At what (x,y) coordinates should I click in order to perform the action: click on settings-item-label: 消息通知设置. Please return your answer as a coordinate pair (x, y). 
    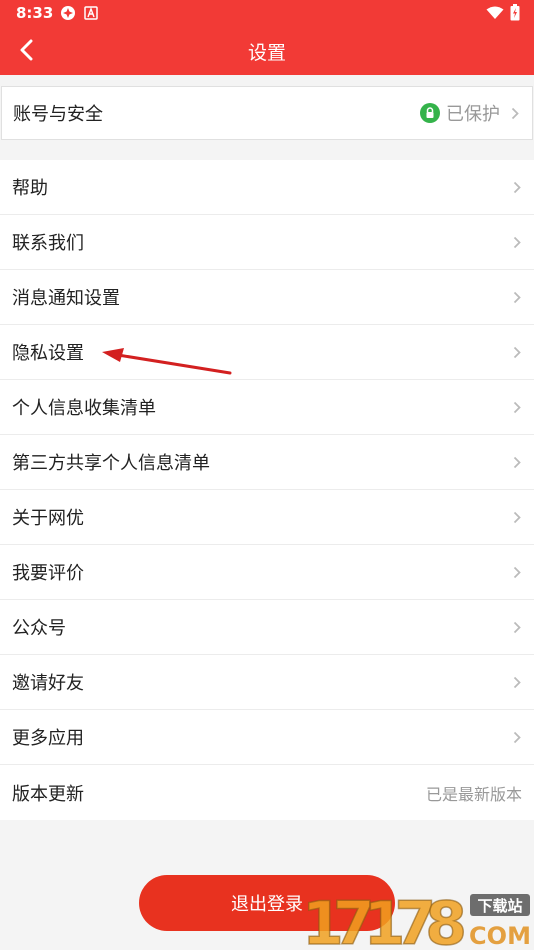
    Looking at the image, I should click on (66, 298).